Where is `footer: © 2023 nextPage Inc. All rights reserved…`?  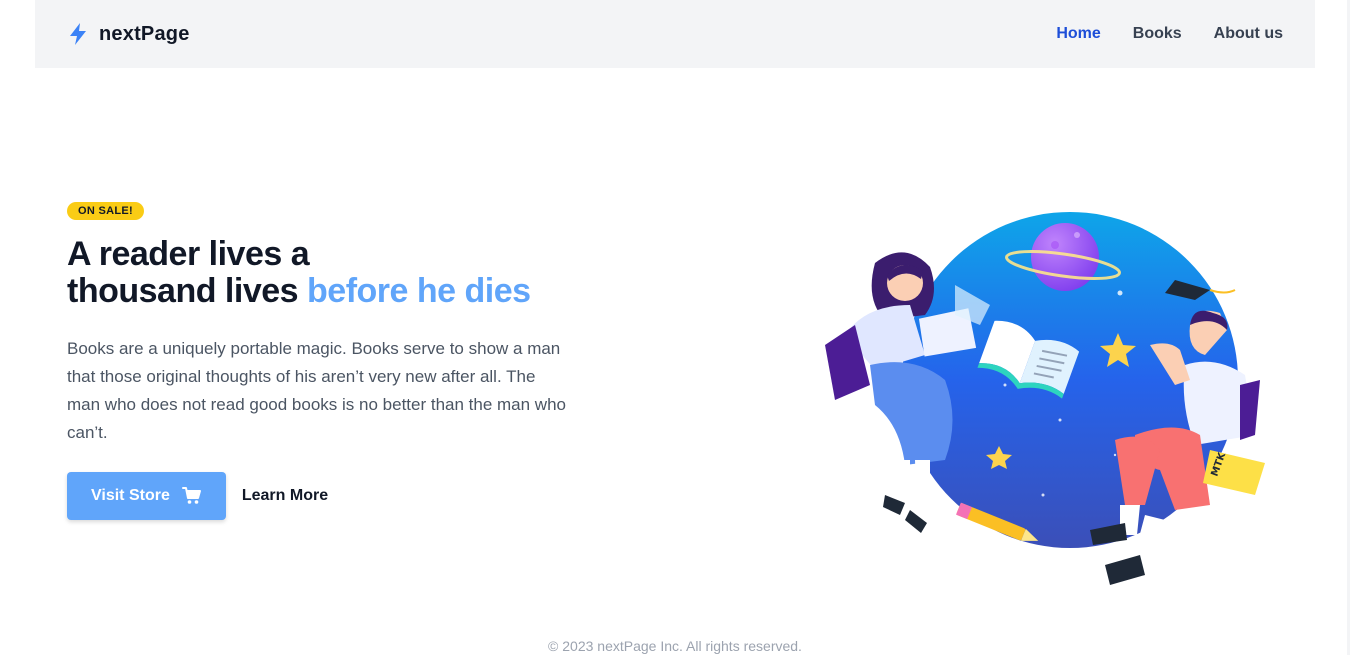
footer: © 2023 nextPage Inc. All rights reserved… is located at coordinates (675, 646).